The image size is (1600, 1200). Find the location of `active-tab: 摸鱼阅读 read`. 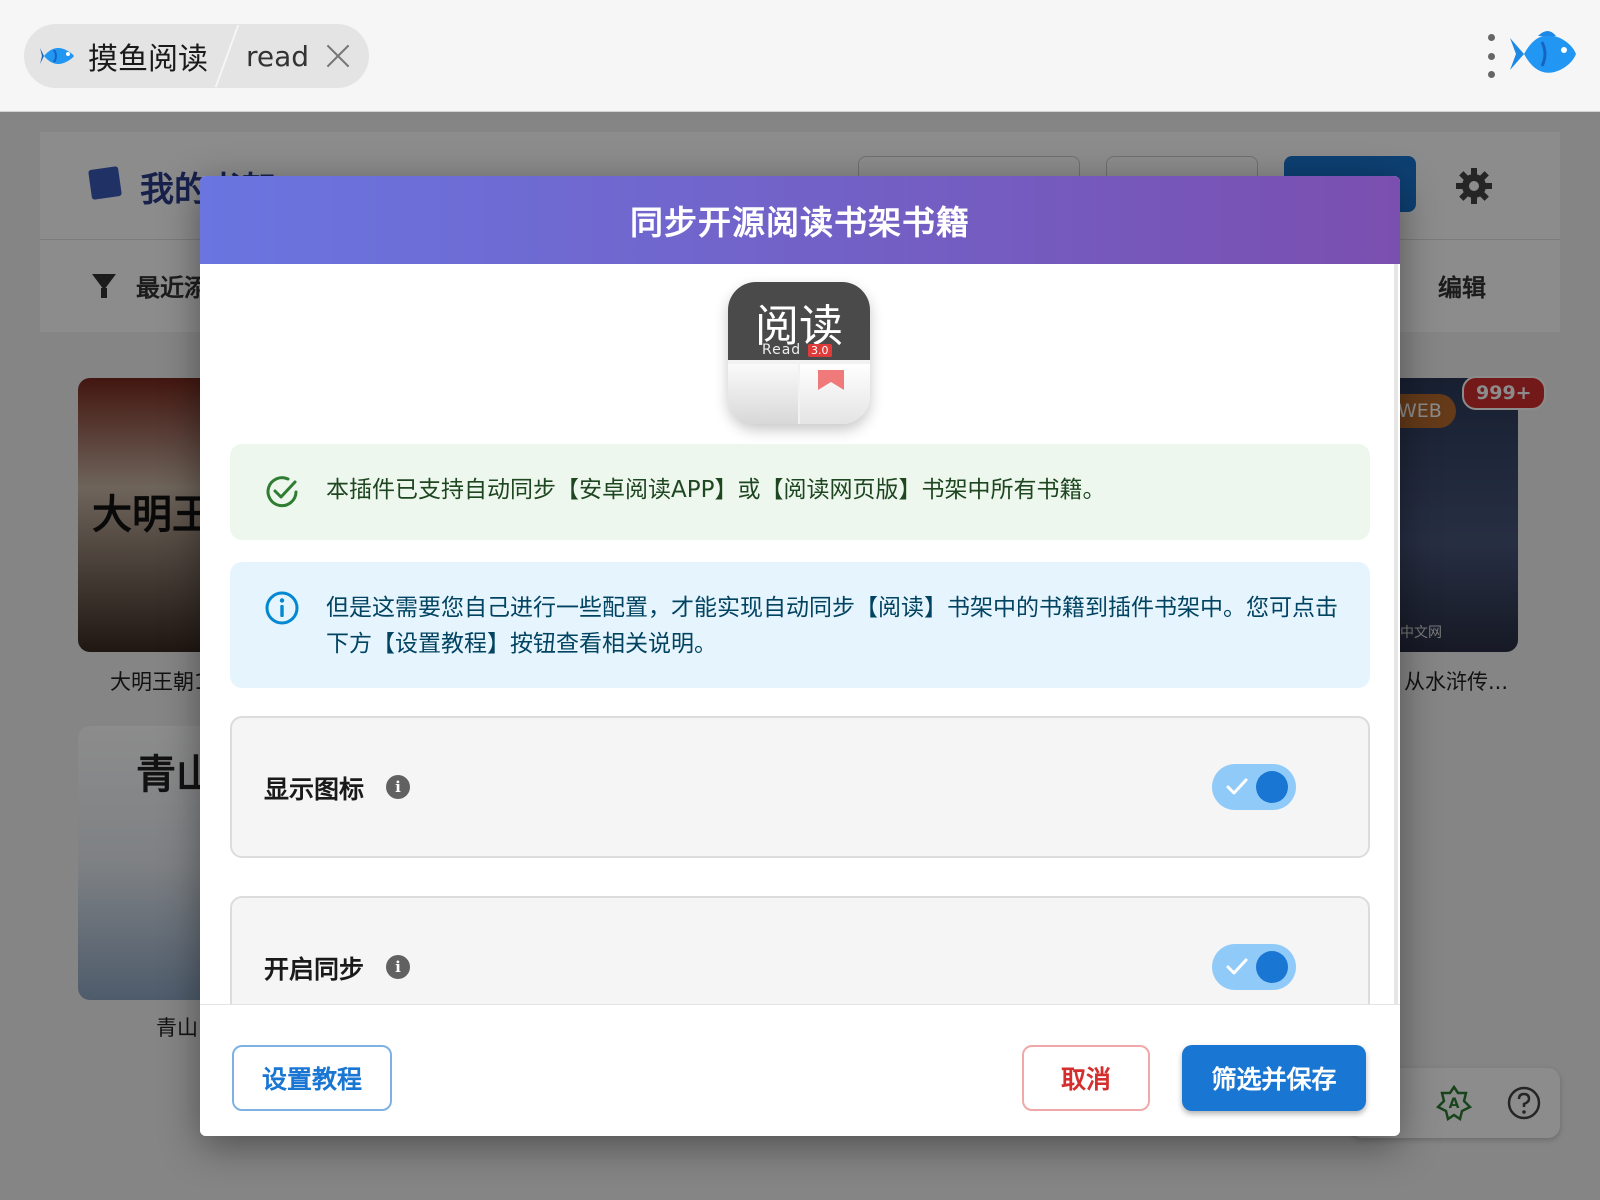

active-tab: 摸鱼阅读 read is located at coordinates (197, 56).